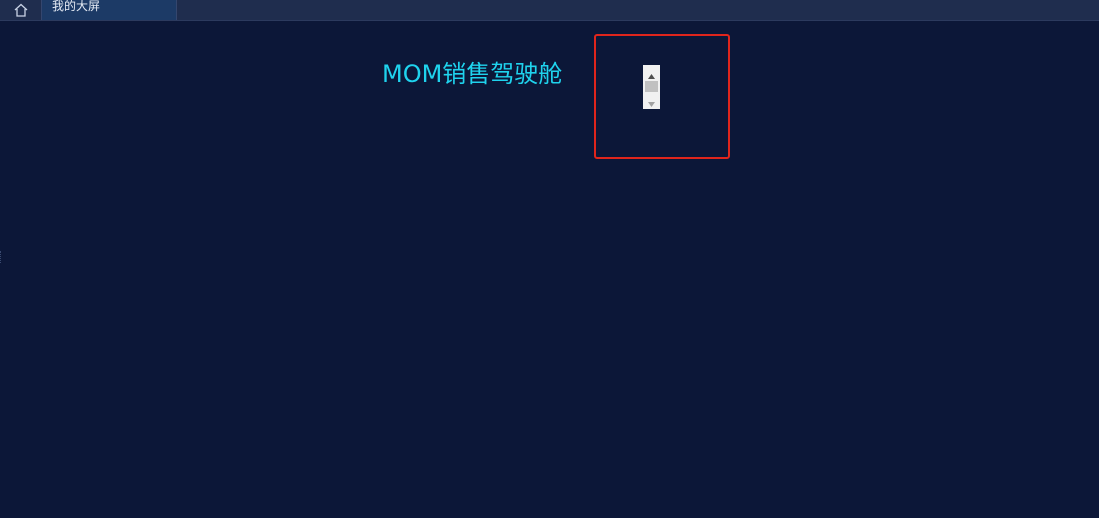 Image resolution: width=1099 pixels, height=518 pixels. I want to click on tab-label: 我的大屏, so click(76, 6).